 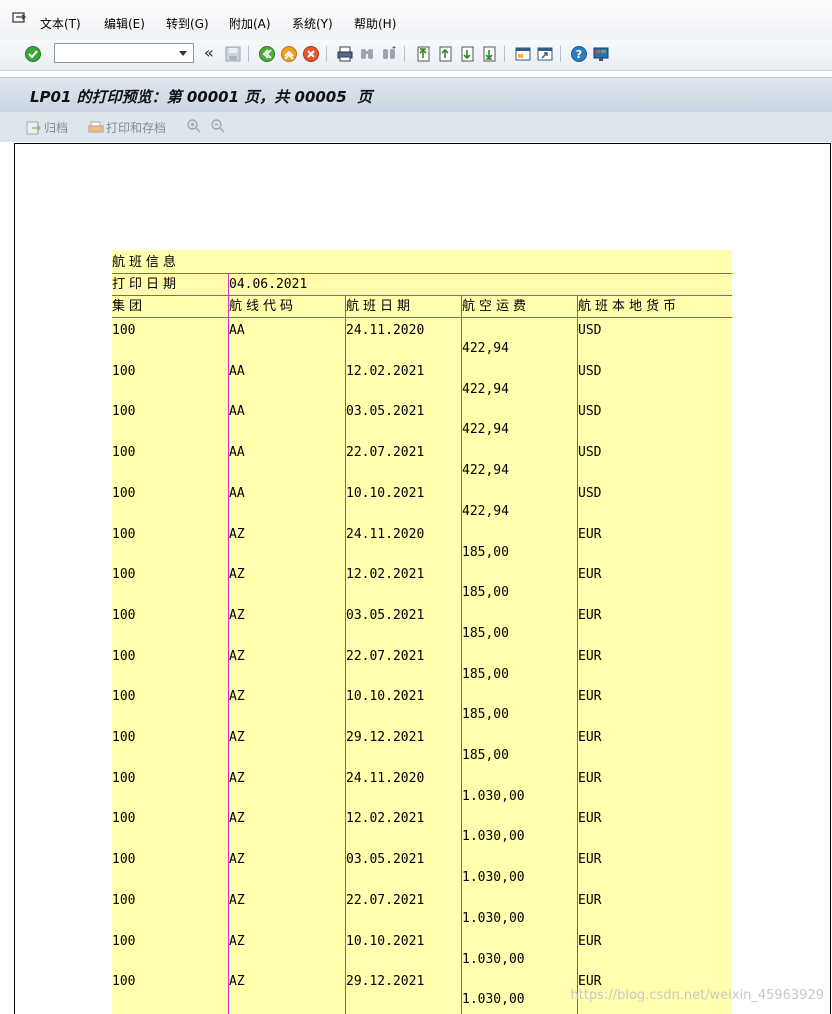 I want to click on menu-item-goto: 转到(G), so click(x=187, y=23).